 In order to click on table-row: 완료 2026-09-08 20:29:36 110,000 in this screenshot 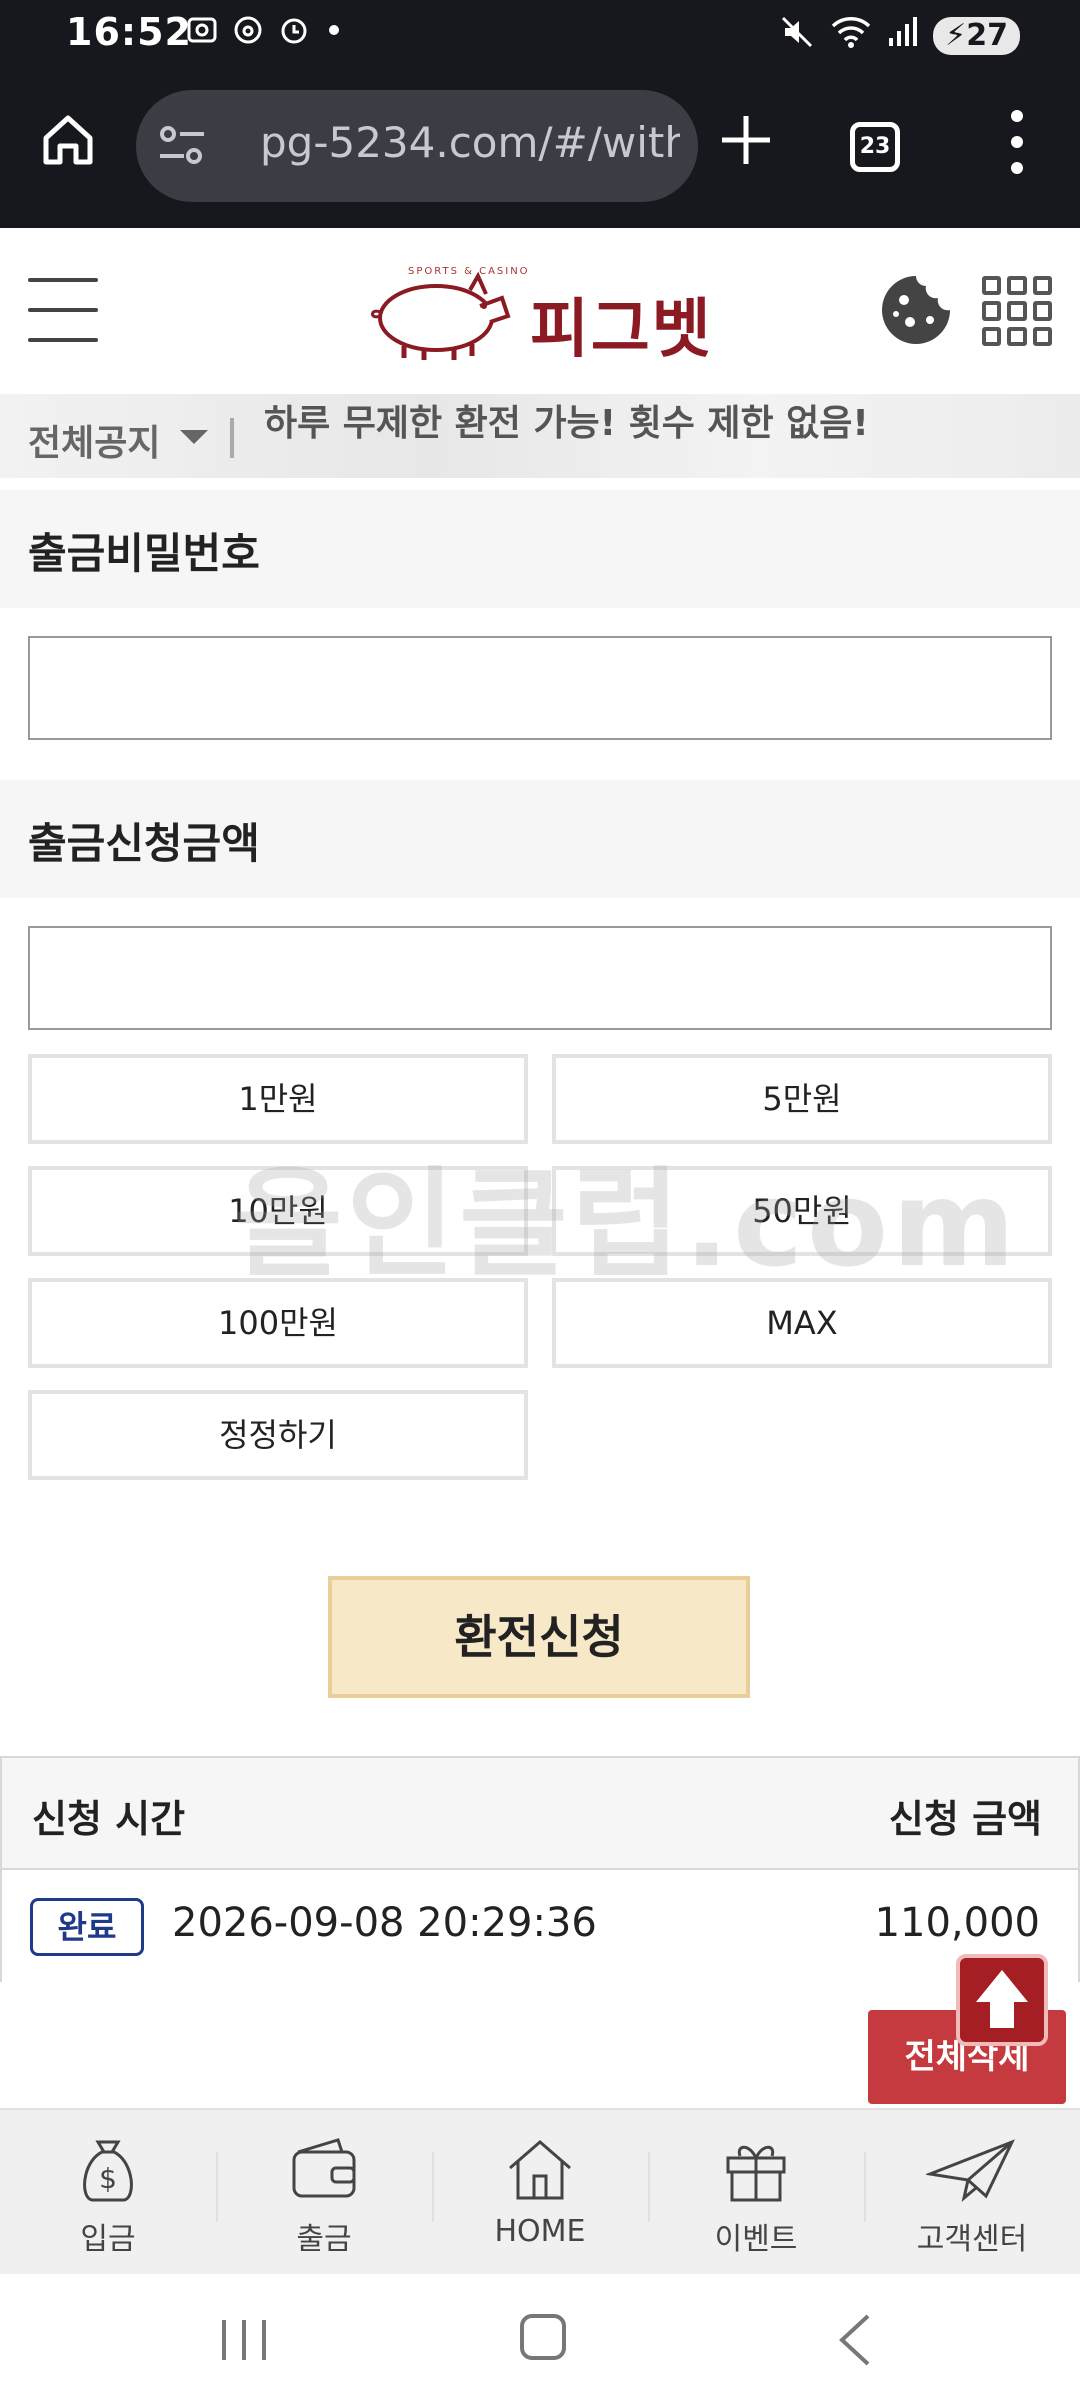, I will do `click(540, 1927)`.